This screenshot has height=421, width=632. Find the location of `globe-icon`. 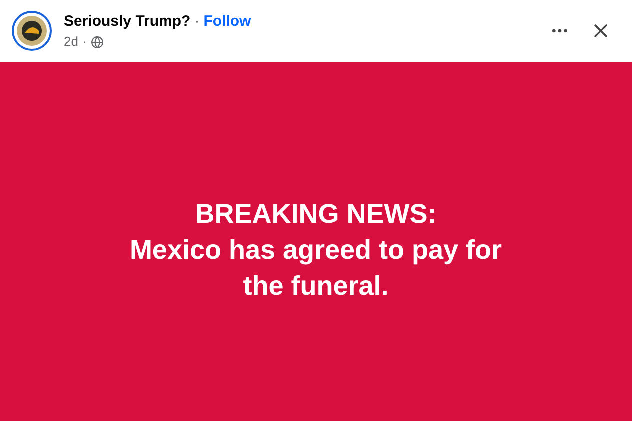

globe-icon is located at coordinates (97, 42).